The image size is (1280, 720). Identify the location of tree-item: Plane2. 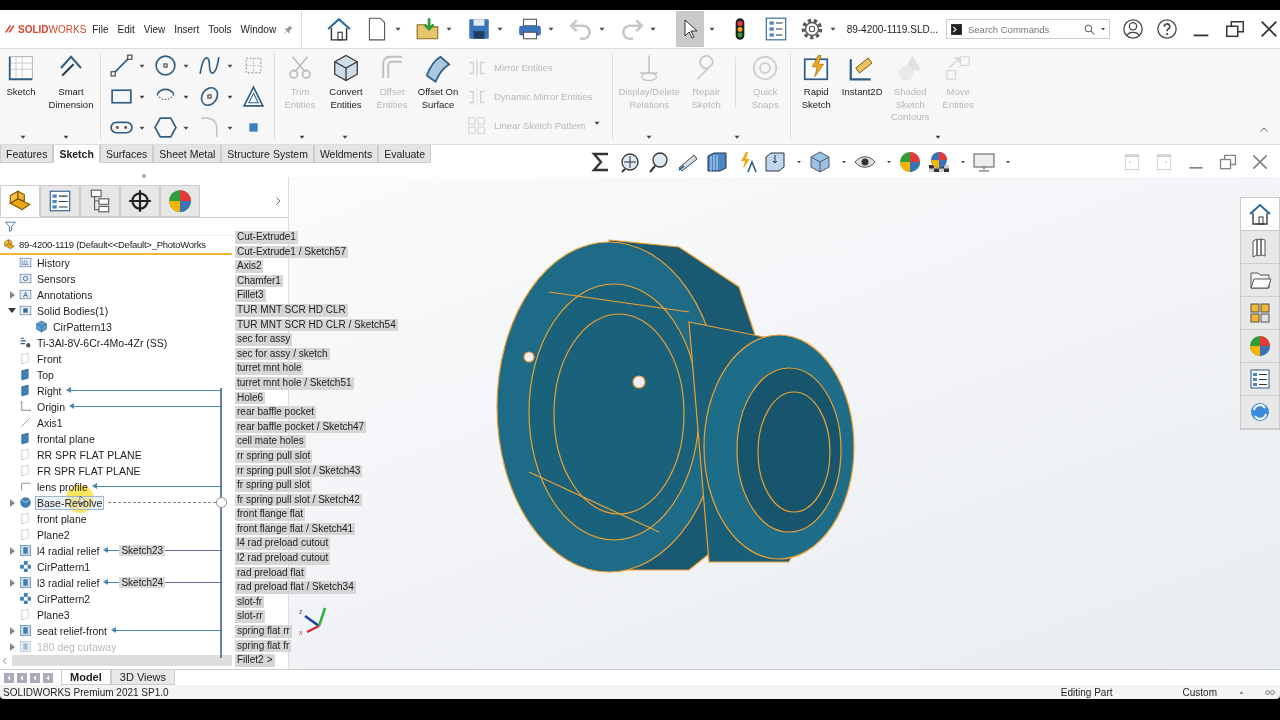
(114, 534).